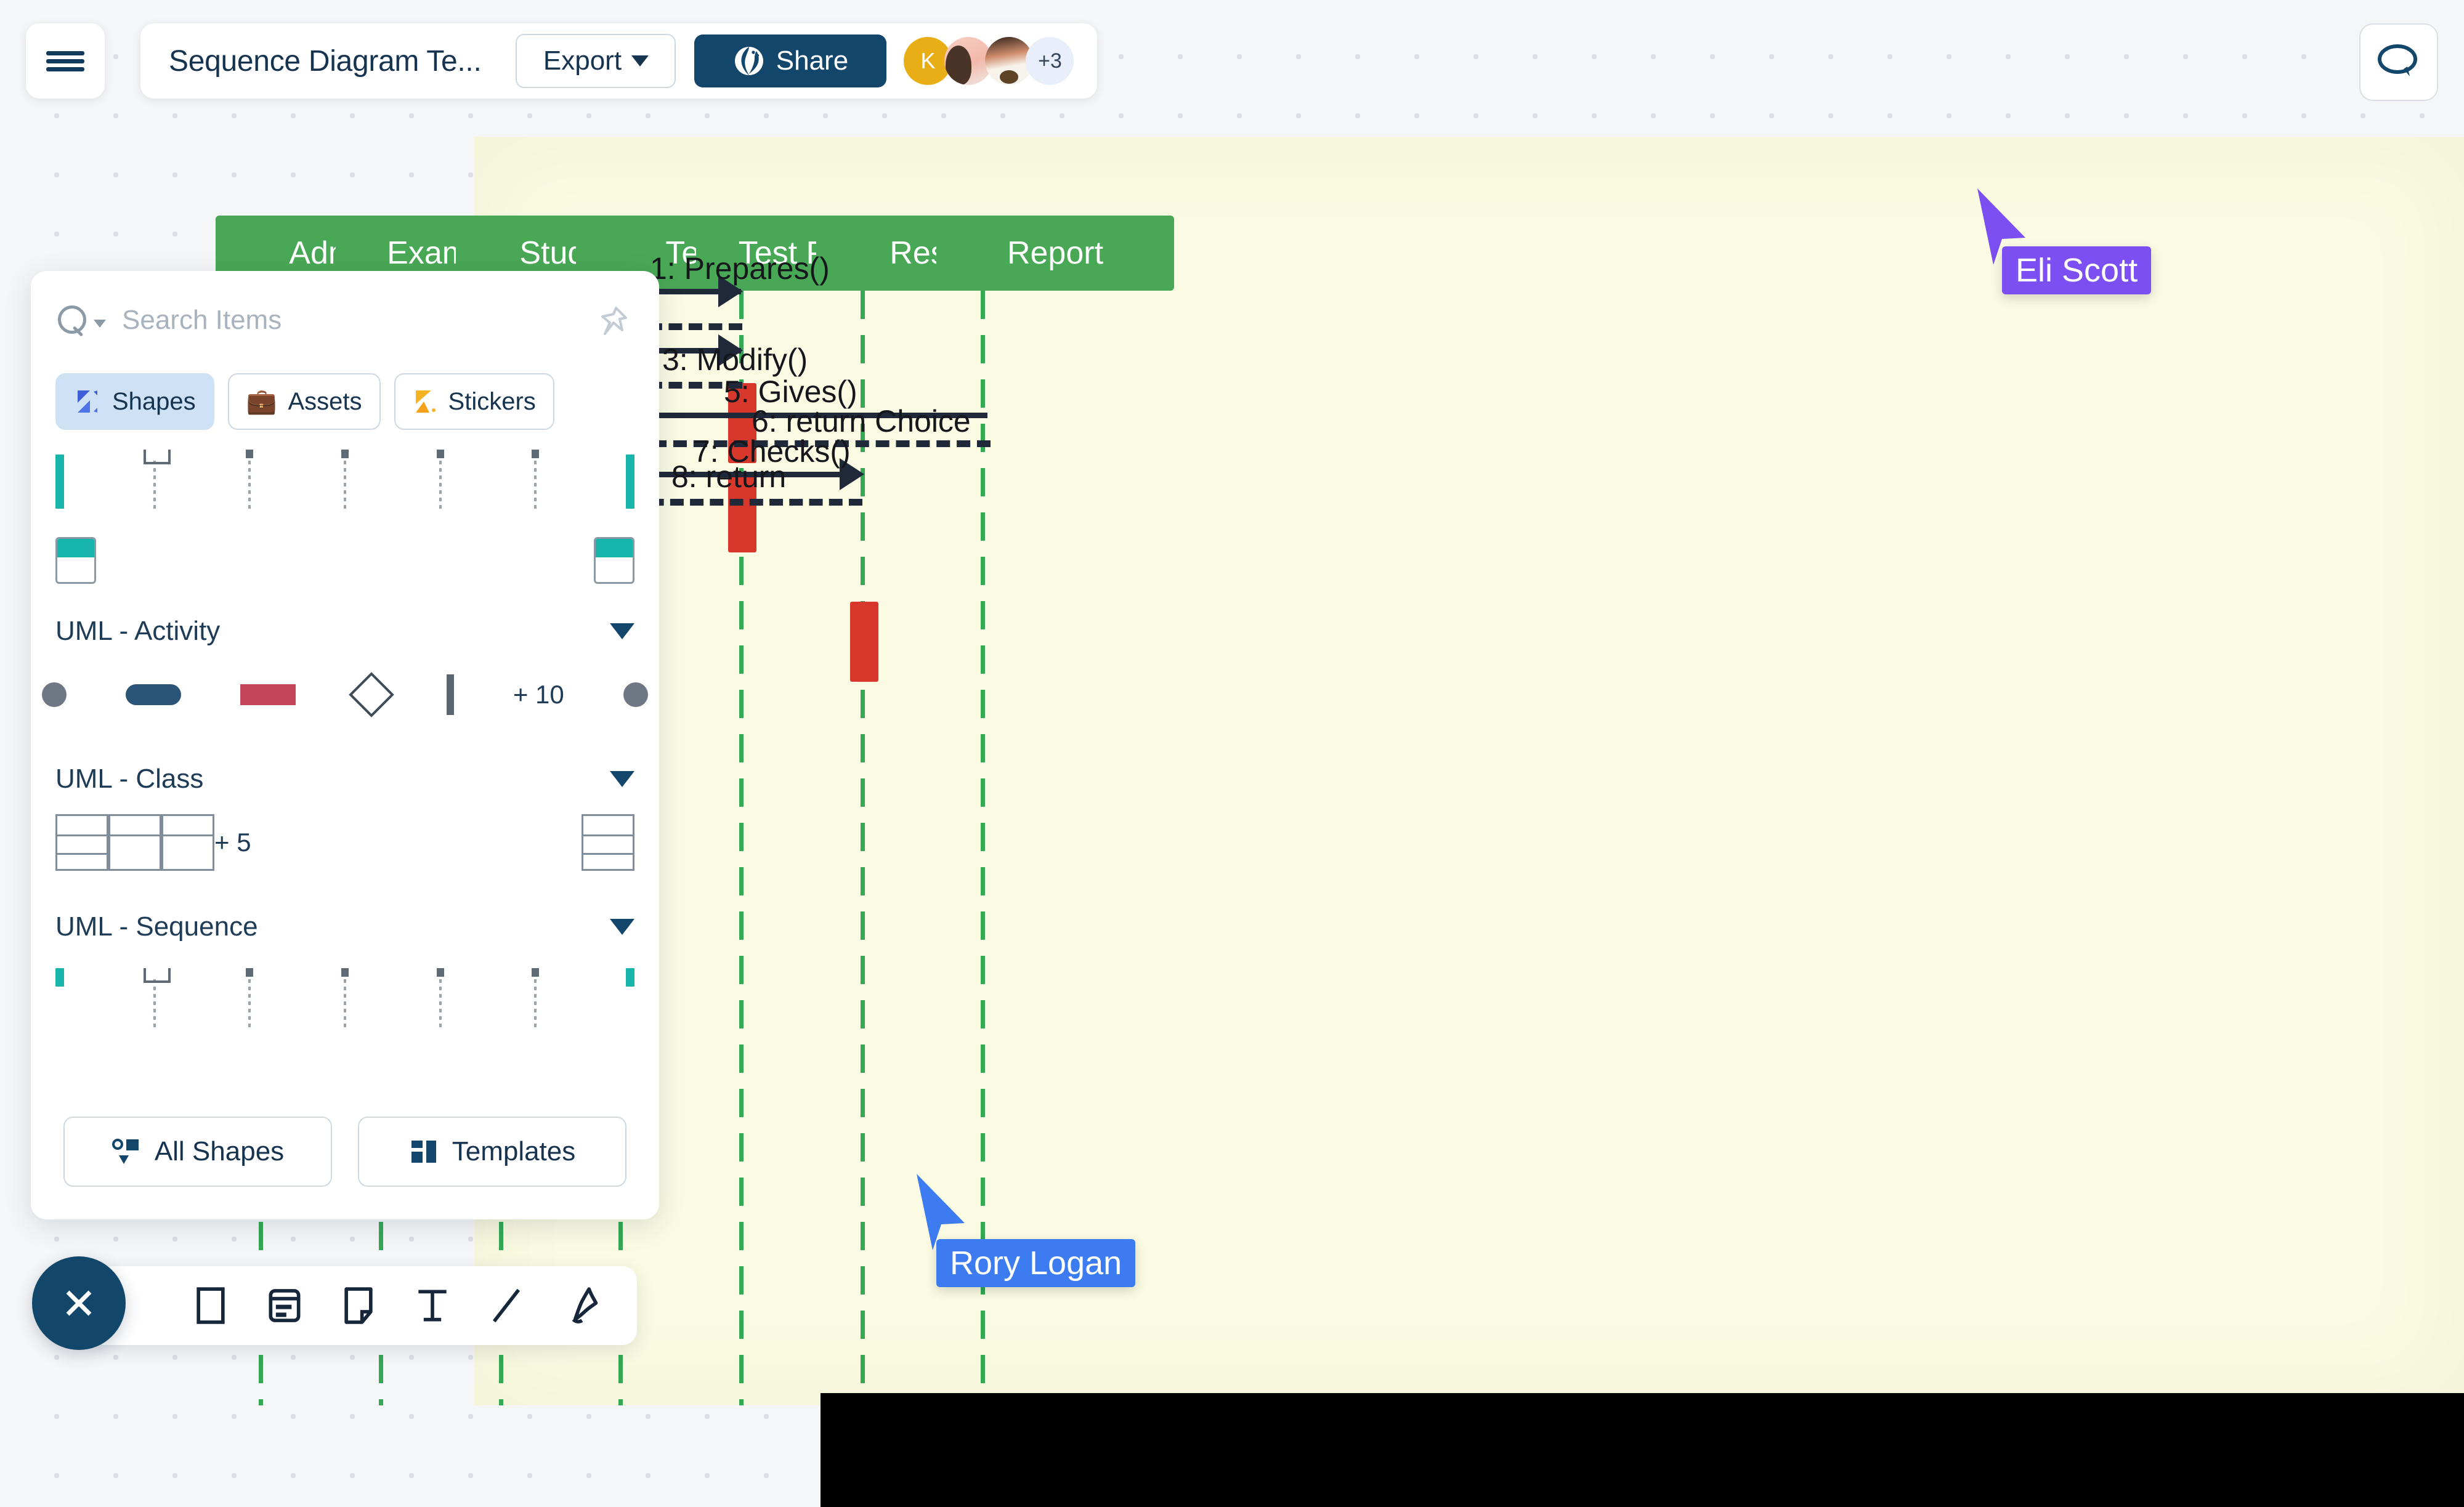 This screenshot has width=2464, height=1507. I want to click on lifeline-head-report: Report, so click(1055, 253).